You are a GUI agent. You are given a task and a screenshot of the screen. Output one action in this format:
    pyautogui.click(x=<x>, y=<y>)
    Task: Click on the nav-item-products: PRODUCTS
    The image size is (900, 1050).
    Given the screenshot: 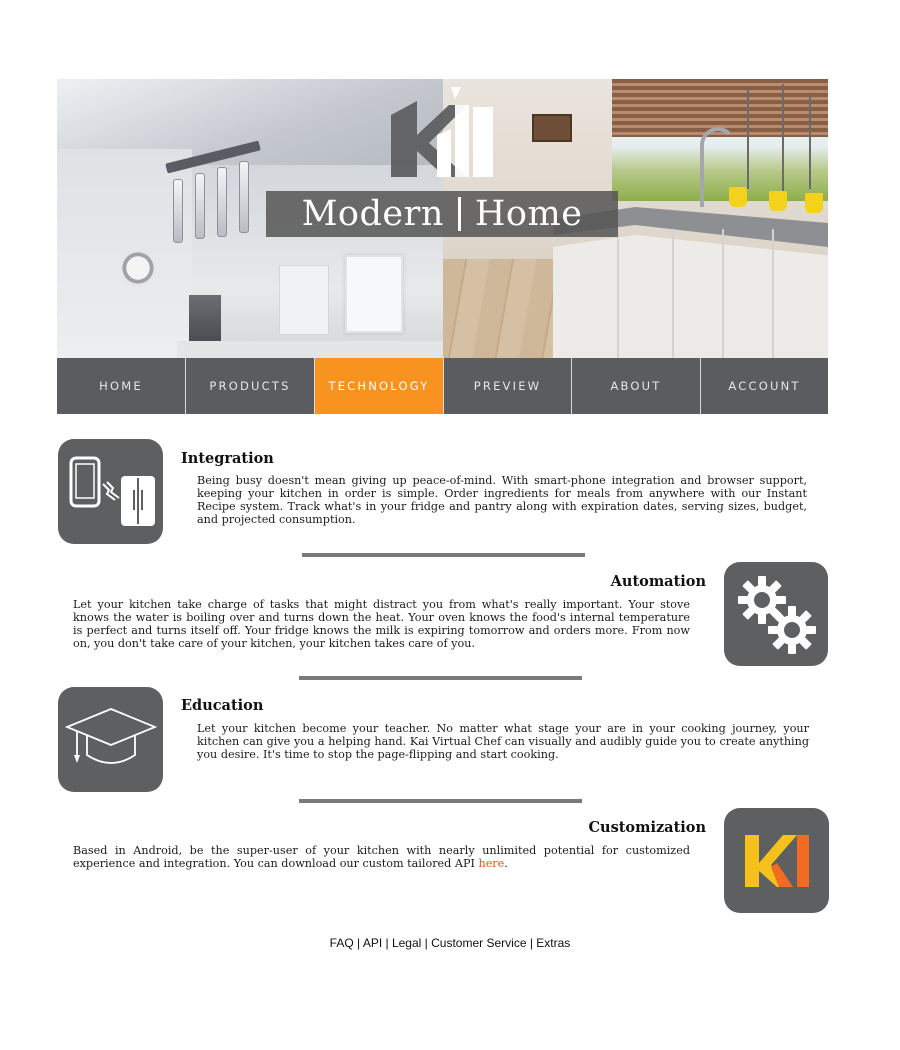 What is the action you would take?
    pyautogui.click(x=250, y=386)
    